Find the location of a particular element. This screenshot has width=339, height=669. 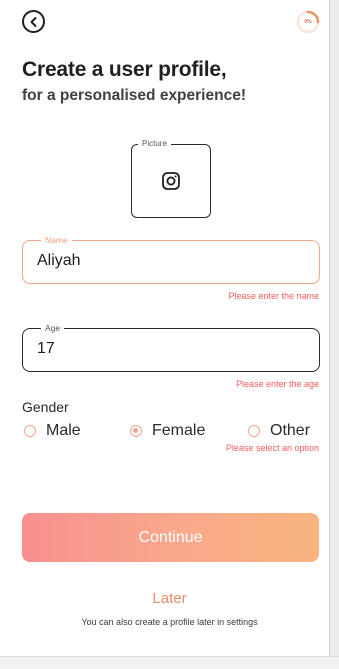

later-link-container: Later is located at coordinates (169, 598).